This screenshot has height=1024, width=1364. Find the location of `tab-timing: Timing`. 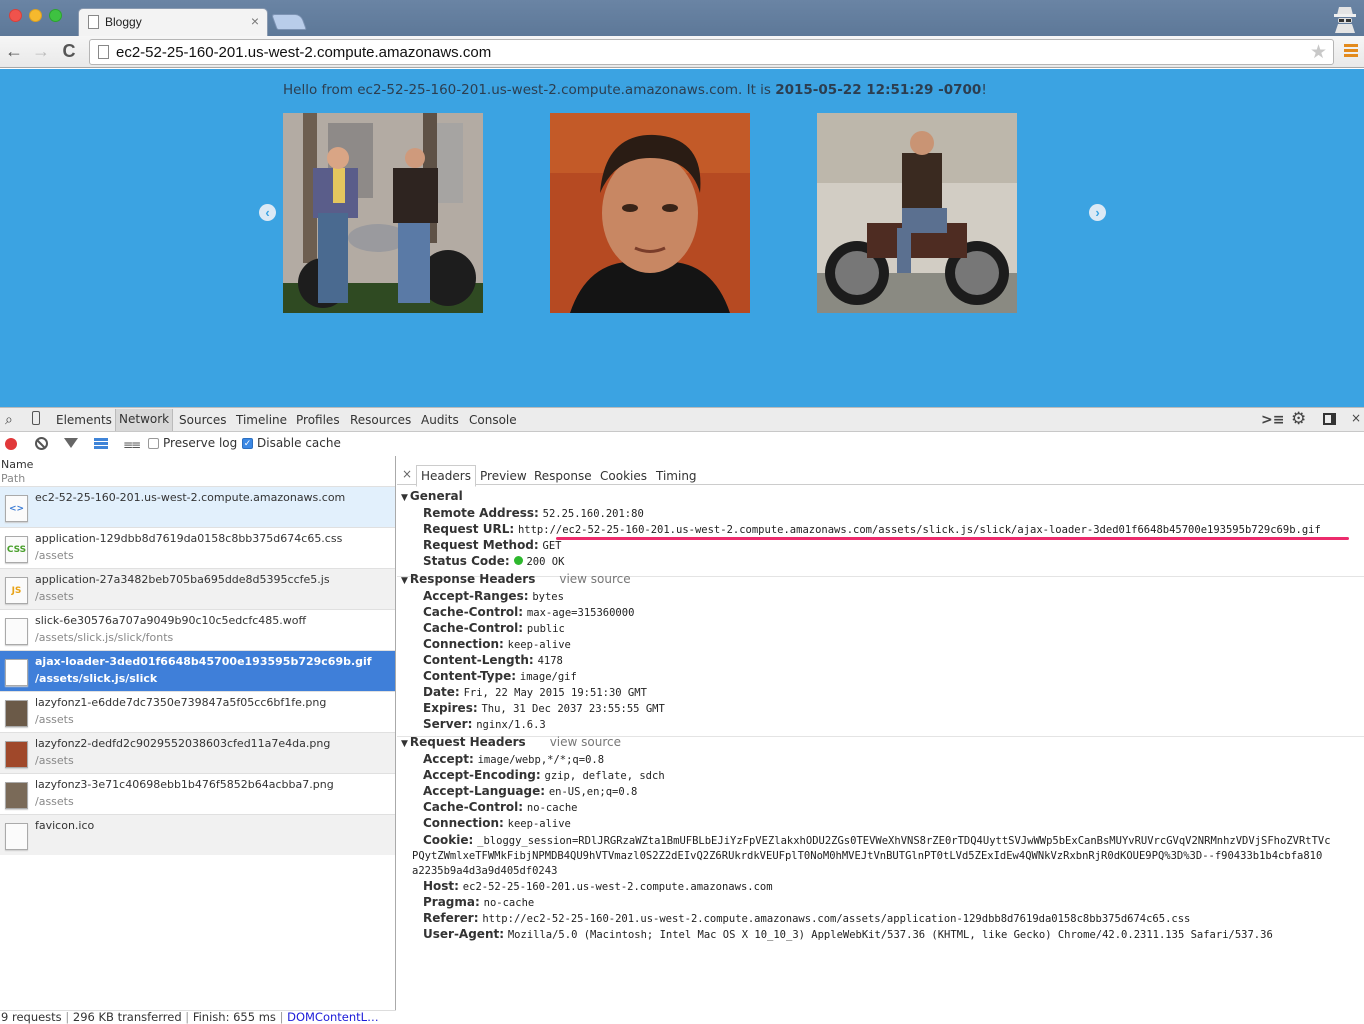

tab-timing: Timing is located at coordinates (676, 476).